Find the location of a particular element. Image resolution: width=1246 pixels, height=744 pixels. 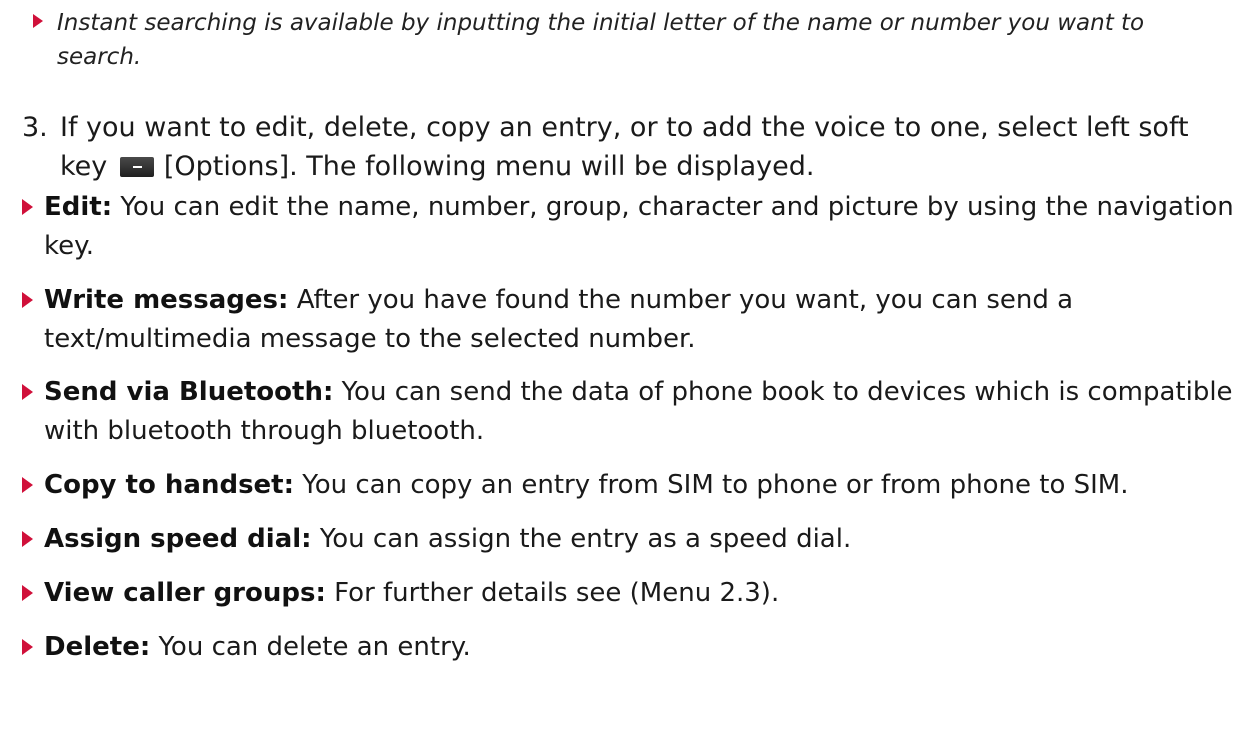

option-term: Edit: is located at coordinates (78, 207).